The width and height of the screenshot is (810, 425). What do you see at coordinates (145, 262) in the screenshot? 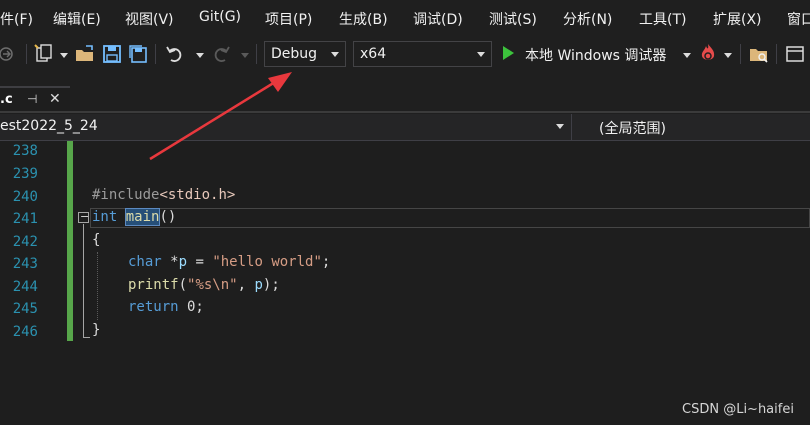
I see `keyword-char: char` at bounding box center [145, 262].